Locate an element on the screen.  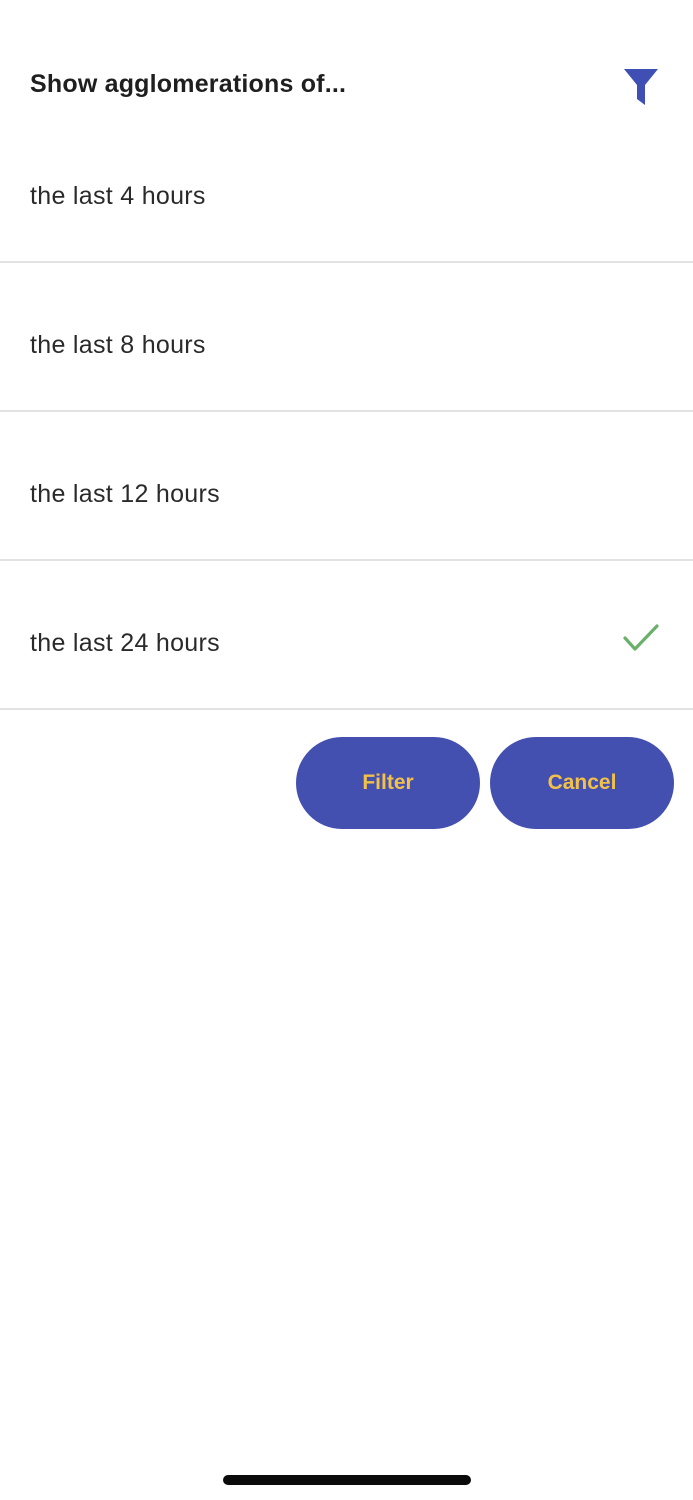
action-buttons: Filter Cancel is located at coordinates (346, 783).